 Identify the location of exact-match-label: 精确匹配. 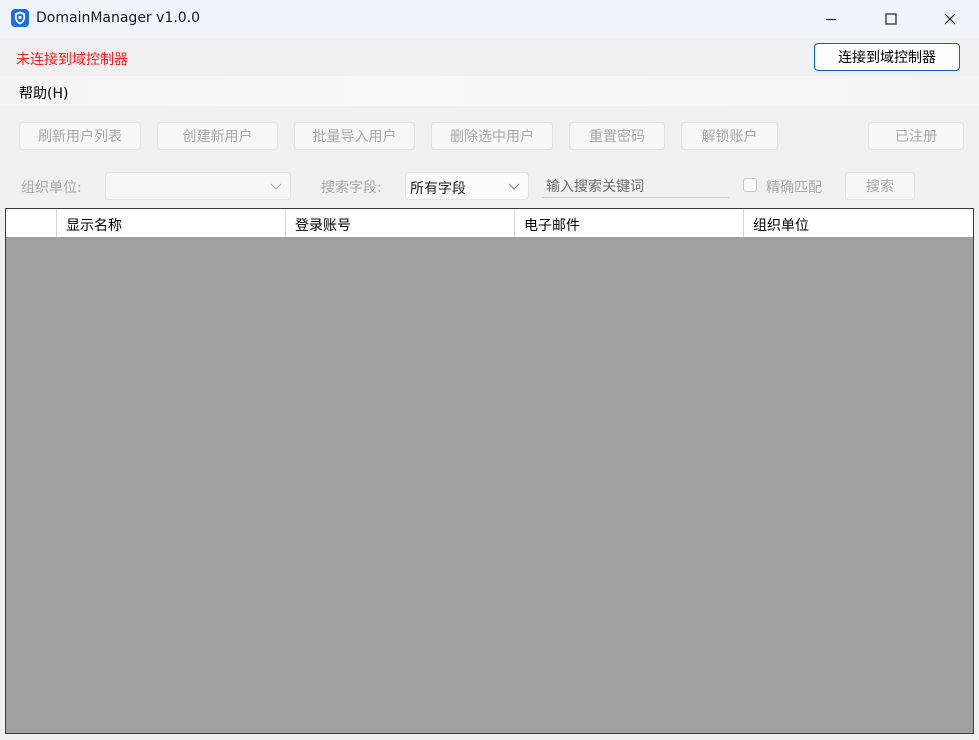
(794, 188).